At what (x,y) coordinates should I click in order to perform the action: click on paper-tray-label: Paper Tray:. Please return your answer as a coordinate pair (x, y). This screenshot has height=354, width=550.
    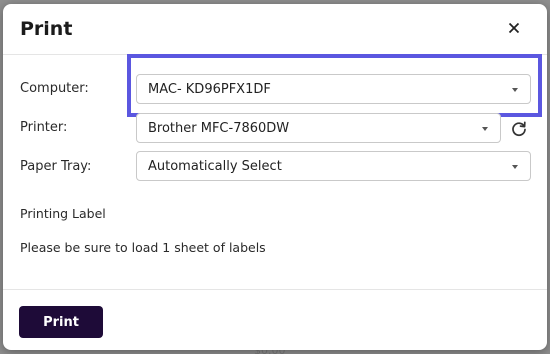
    Looking at the image, I should click on (56, 166).